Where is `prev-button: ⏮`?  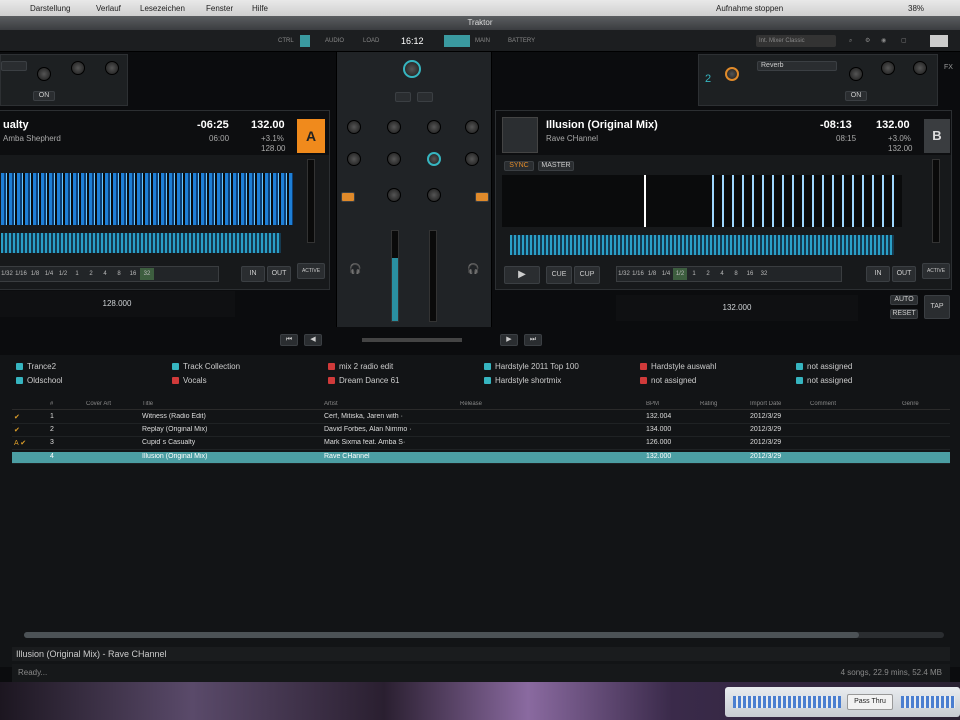 prev-button: ⏮ is located at coordinates (289, 340).